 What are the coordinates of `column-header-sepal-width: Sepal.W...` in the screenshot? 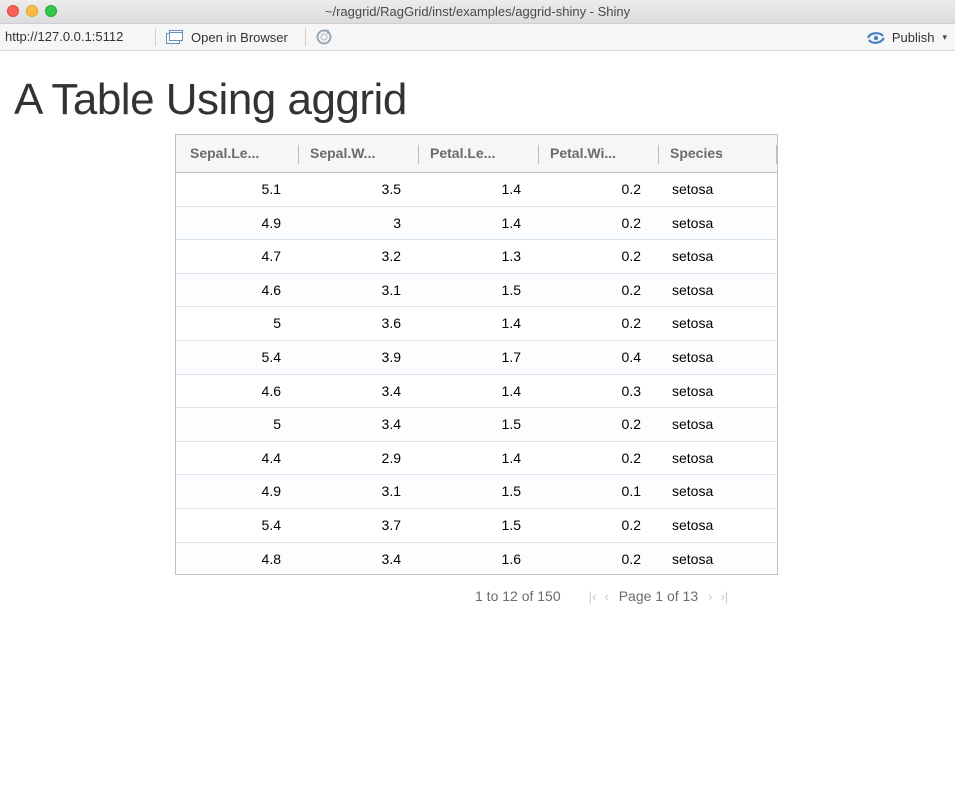 It's located at (356, 153).